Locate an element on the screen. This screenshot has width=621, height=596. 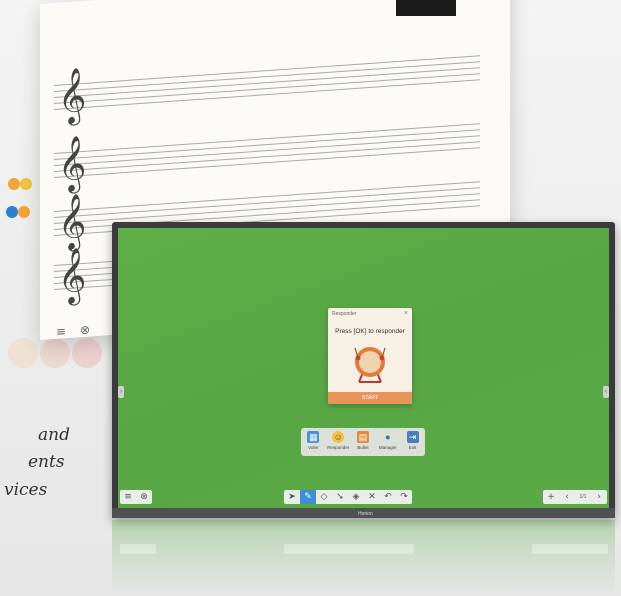
left-toolbar: ≡ ⊗ is located at coordinates (136, 497).